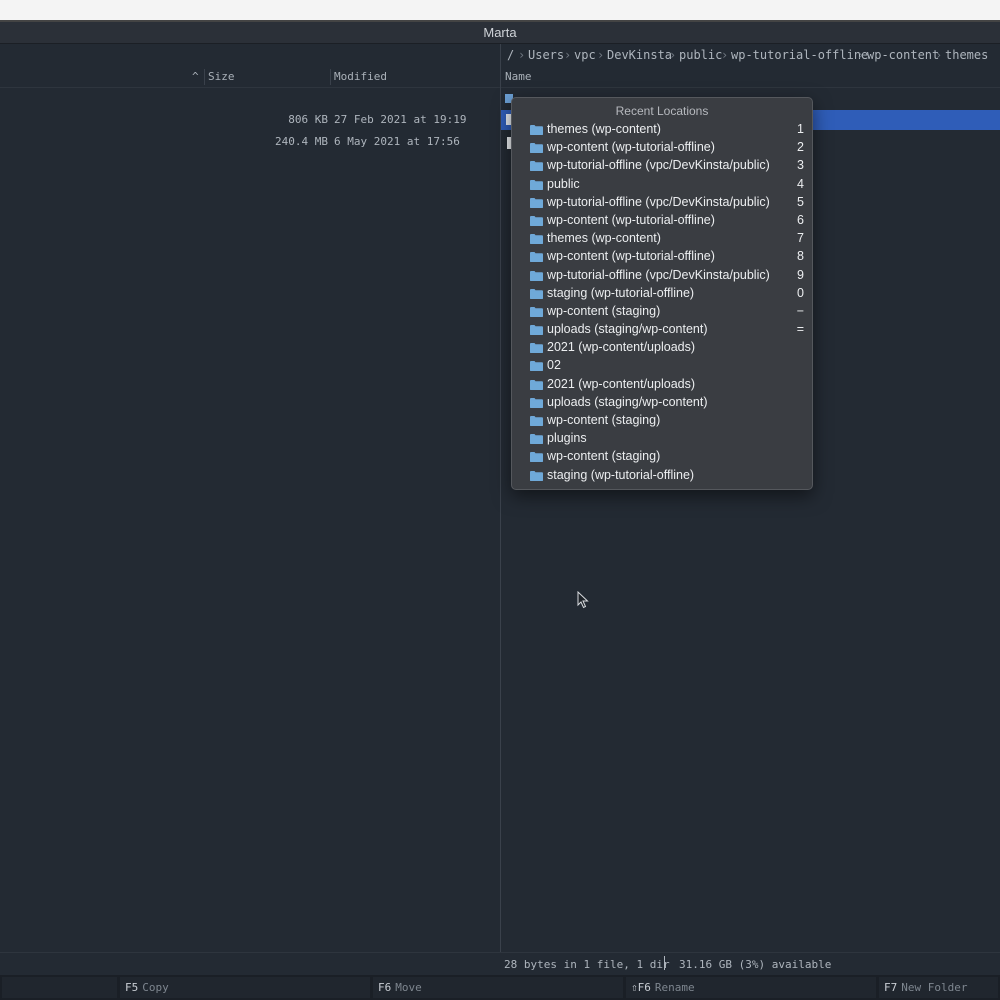 Image resolution: width=1000 pixels, height=1000 pixels. What do you see at coordinates (662, 366) in the screenshot?
I see `recent-location-item: 02` at bounding box center [662, 366].